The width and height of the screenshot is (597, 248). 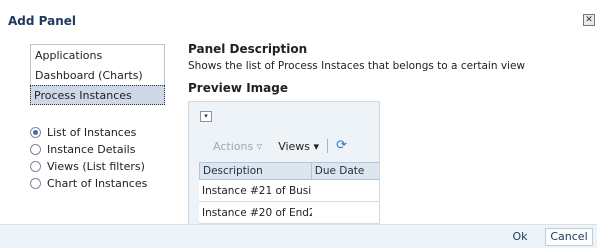 What do you see at coordinates (206, 116) in the screenshot?
I see `chevron-down-icon: ▾` at bounding box center [206, 116].